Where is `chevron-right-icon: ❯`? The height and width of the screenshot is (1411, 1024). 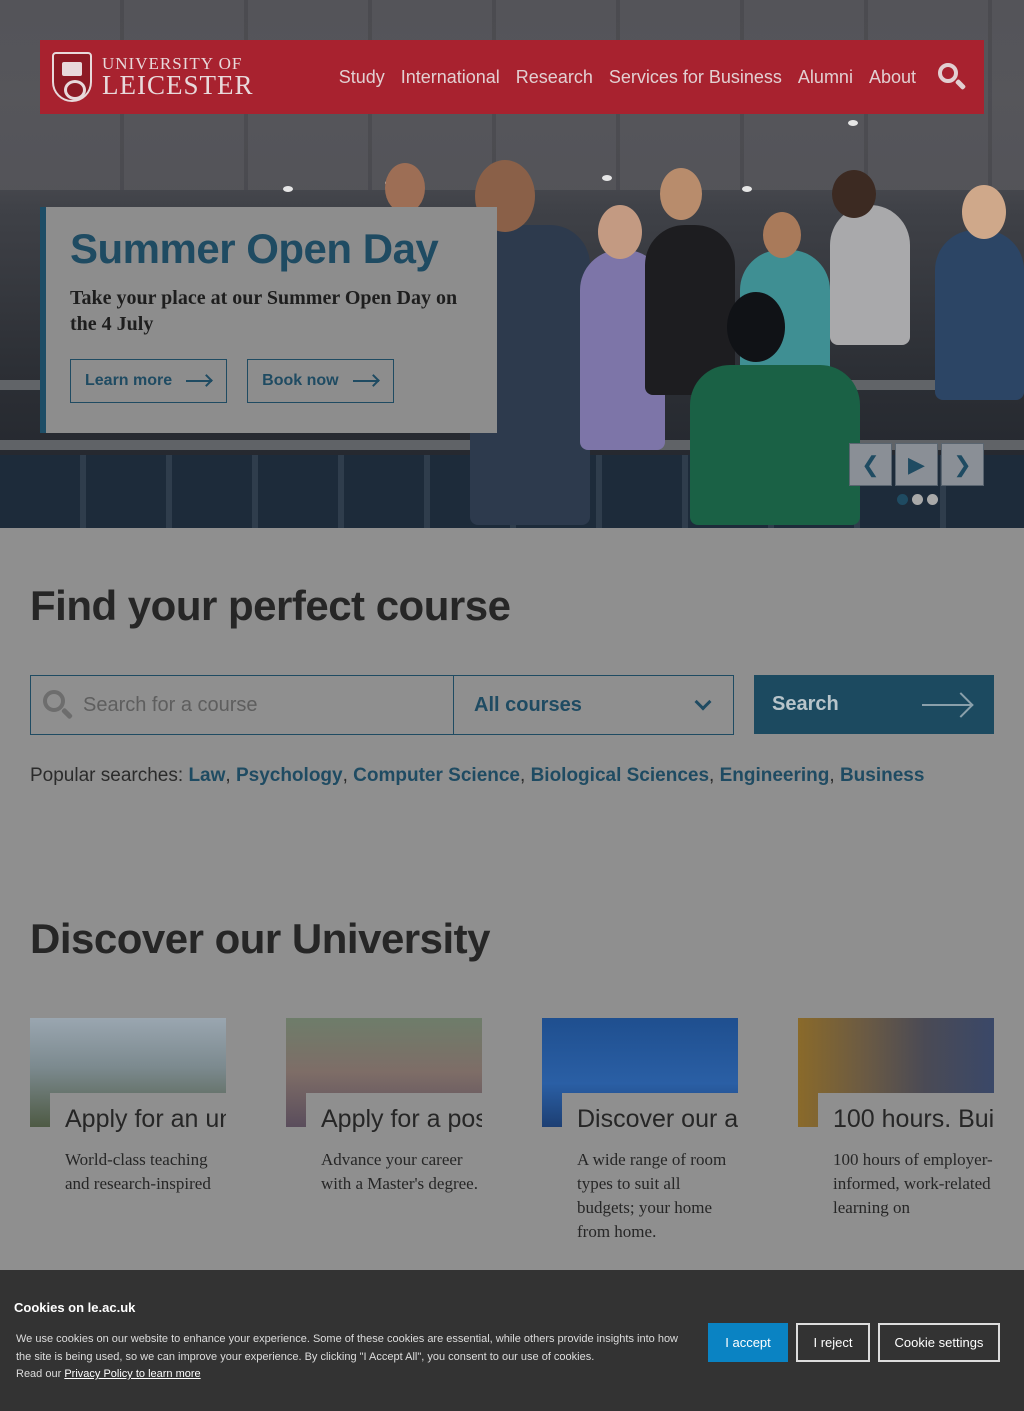 chevron-right-icon: ❯ is located at coordinates (962, 464).